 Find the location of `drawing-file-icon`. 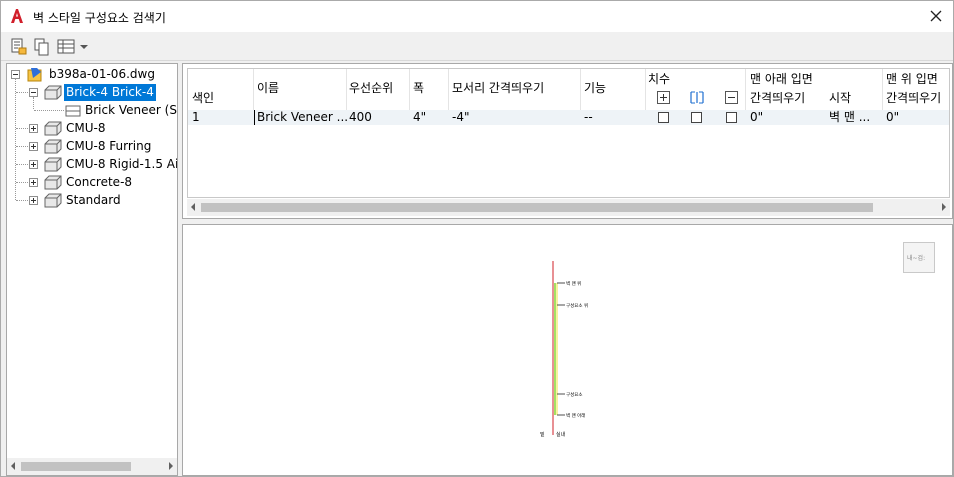

drawing-file-icon is located at coordinates (36, 76).